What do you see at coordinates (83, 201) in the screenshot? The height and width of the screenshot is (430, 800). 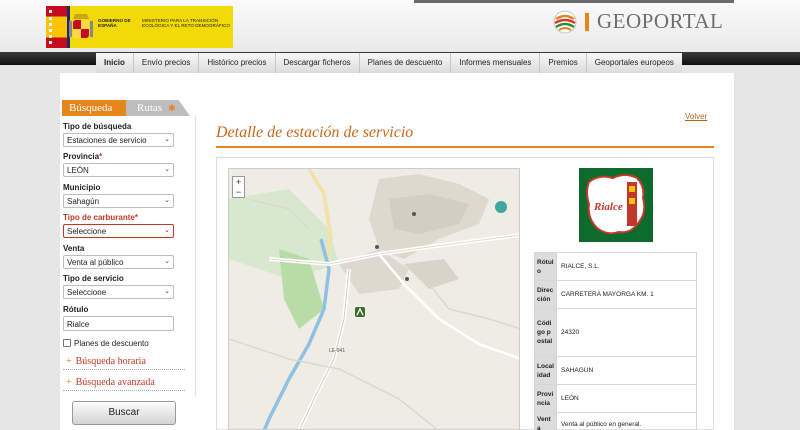 I see `municipio-value: Sahagún` at bounding box center [83, 201].